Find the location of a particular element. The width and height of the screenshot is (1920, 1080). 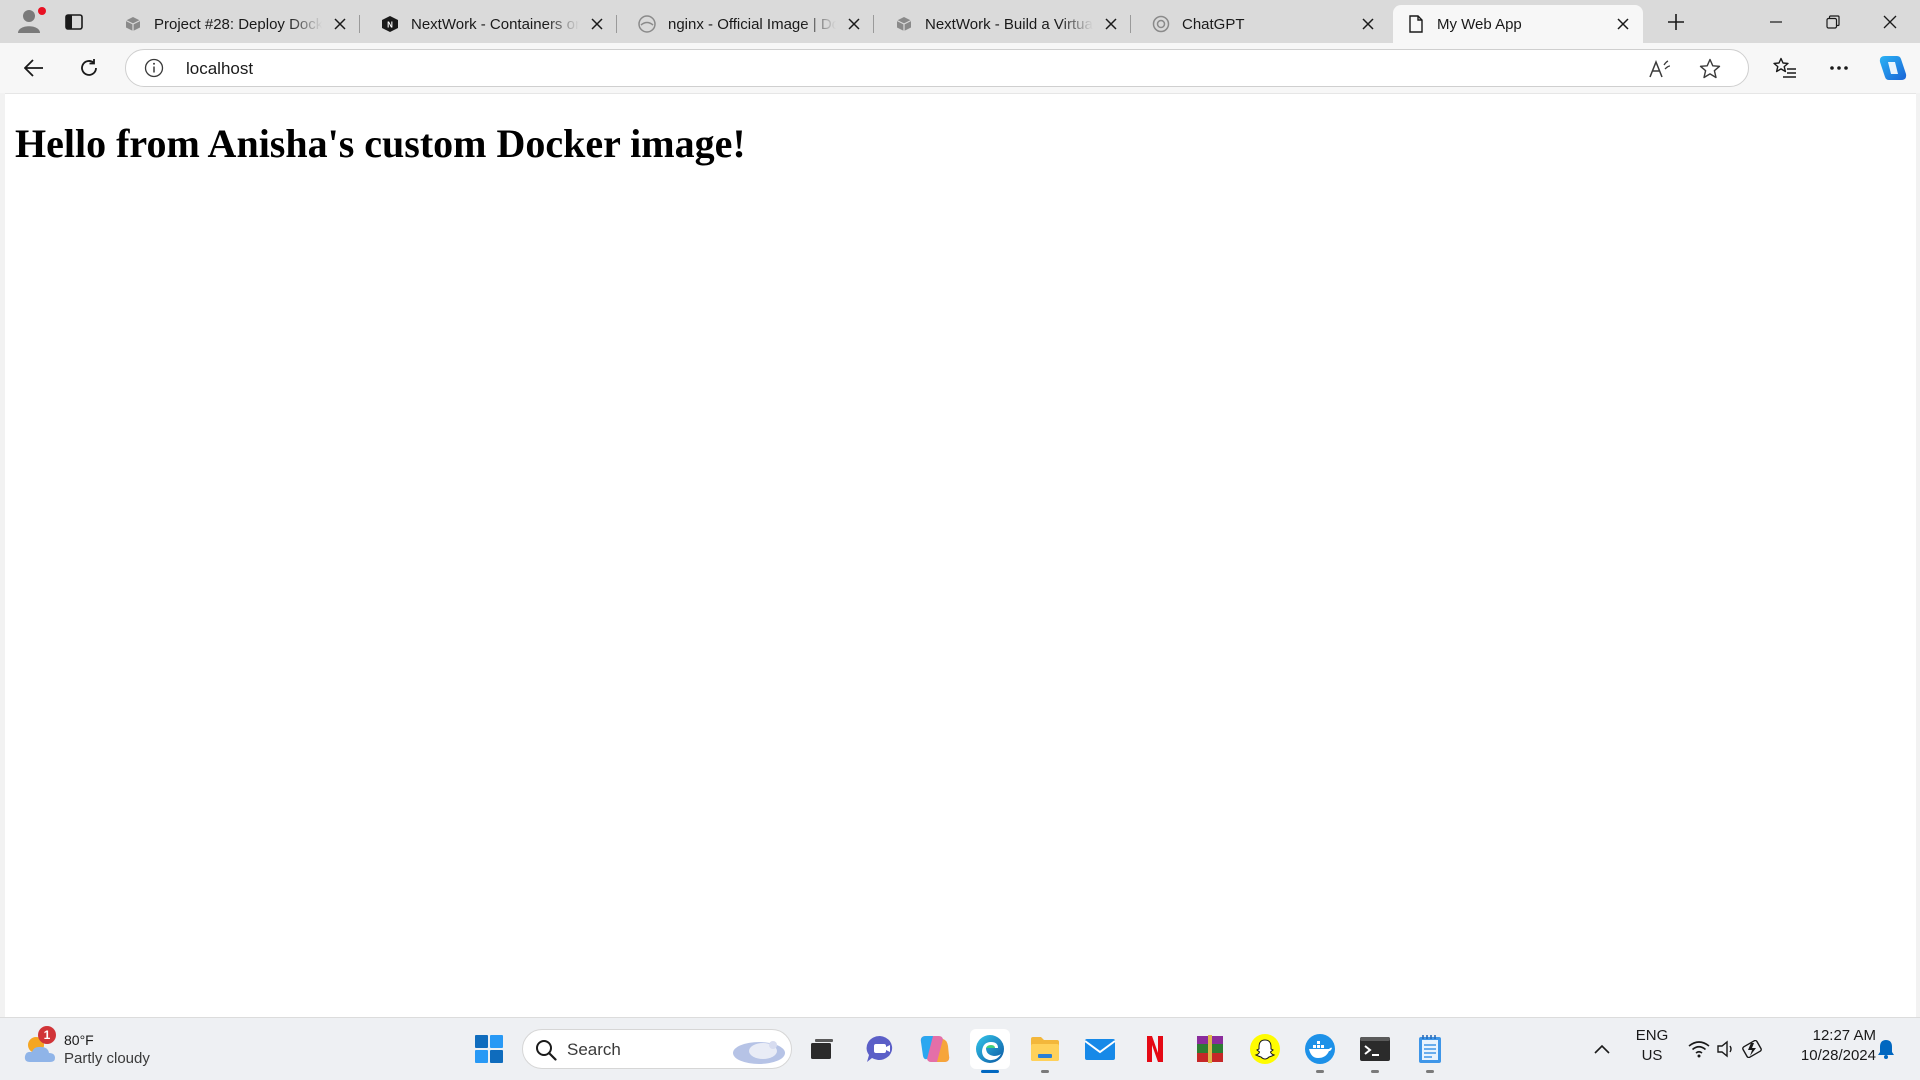

input-language-indicator: ENG US is located at coordinates (1652, 1046).